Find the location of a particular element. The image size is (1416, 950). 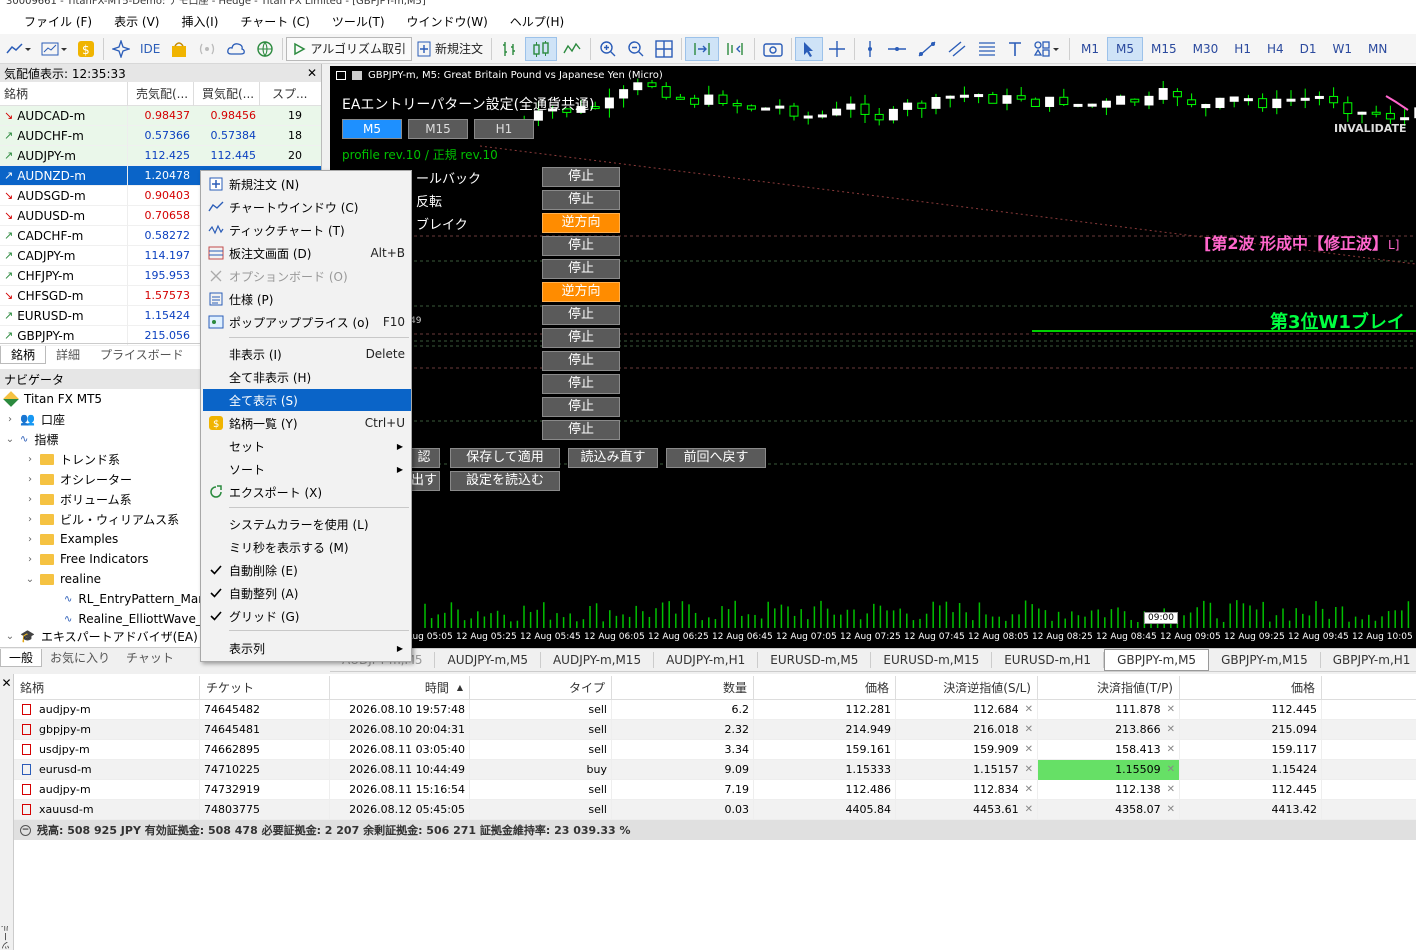

context-menu-item: 自動整列 (A) is located at coordinates (307, 593).